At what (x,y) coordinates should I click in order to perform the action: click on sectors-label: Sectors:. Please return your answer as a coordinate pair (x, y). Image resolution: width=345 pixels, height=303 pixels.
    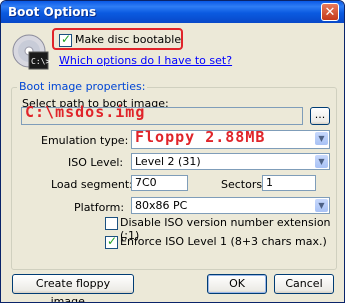
    Looking at the image, I should click on (243, 184).